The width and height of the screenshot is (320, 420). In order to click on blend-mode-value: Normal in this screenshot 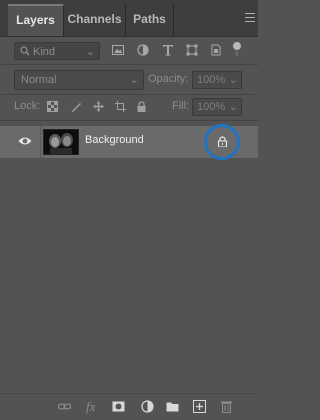, I will do `click(39, 80)`.